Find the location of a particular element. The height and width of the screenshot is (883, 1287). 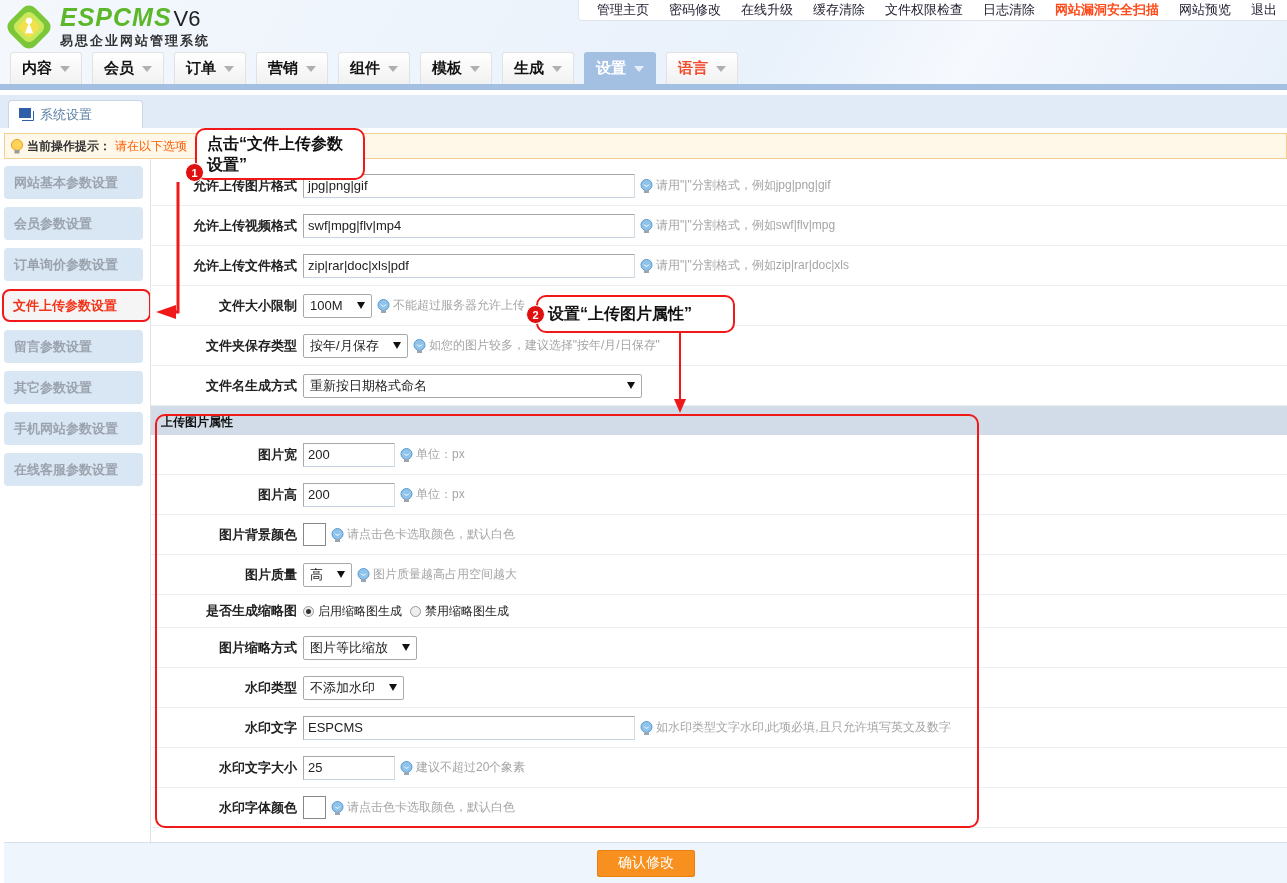

top-link: 网站预览 is located at coordinates (1205, 10).